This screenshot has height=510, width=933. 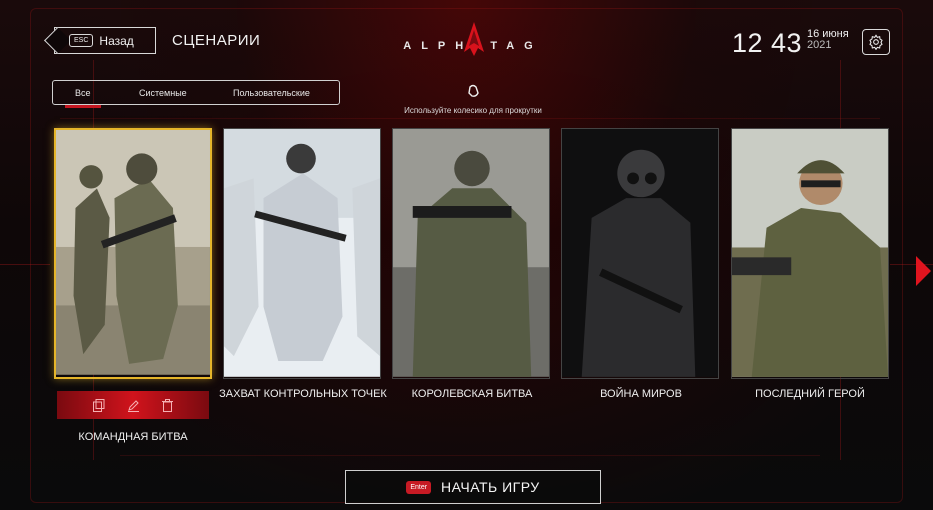 I want to click on alphatag-logo: ALPHATAG, so click(x=468, y=41).